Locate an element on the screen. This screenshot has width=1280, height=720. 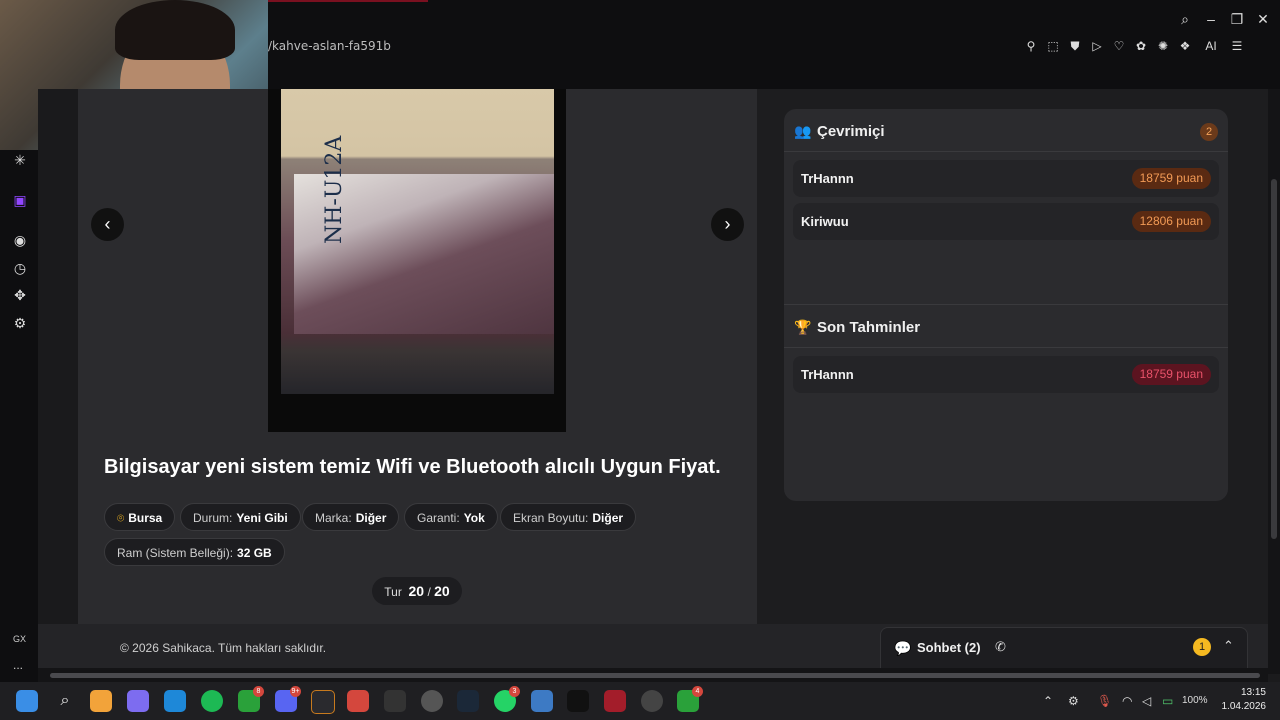
xbox-icon: 4 is located at coordinates (690, 699).